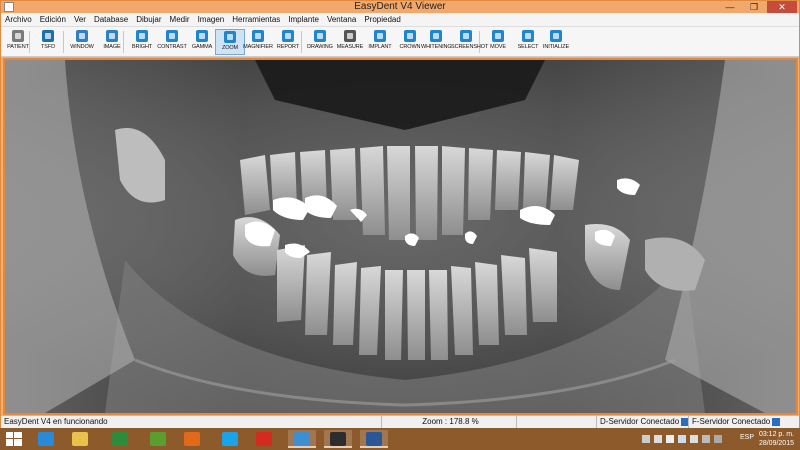 This screenshot has width=800, height=450. What do you see at coordinates (470, 47) in the screenshot?
I see `toolbar-label: SCREENSHOT` at bounding box center [470, 47].